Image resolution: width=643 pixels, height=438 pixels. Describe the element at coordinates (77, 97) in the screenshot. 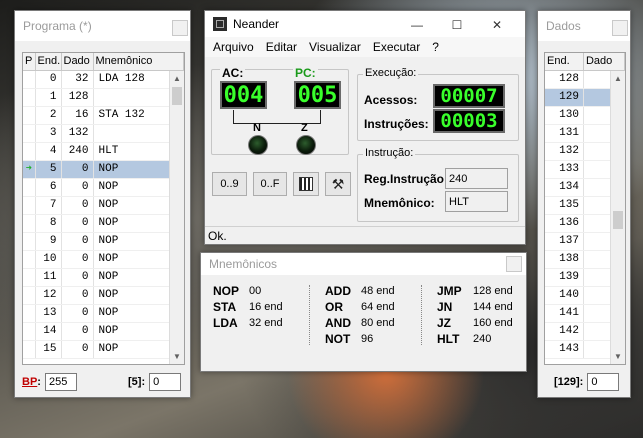

I see `cell-data: 128` at that location.